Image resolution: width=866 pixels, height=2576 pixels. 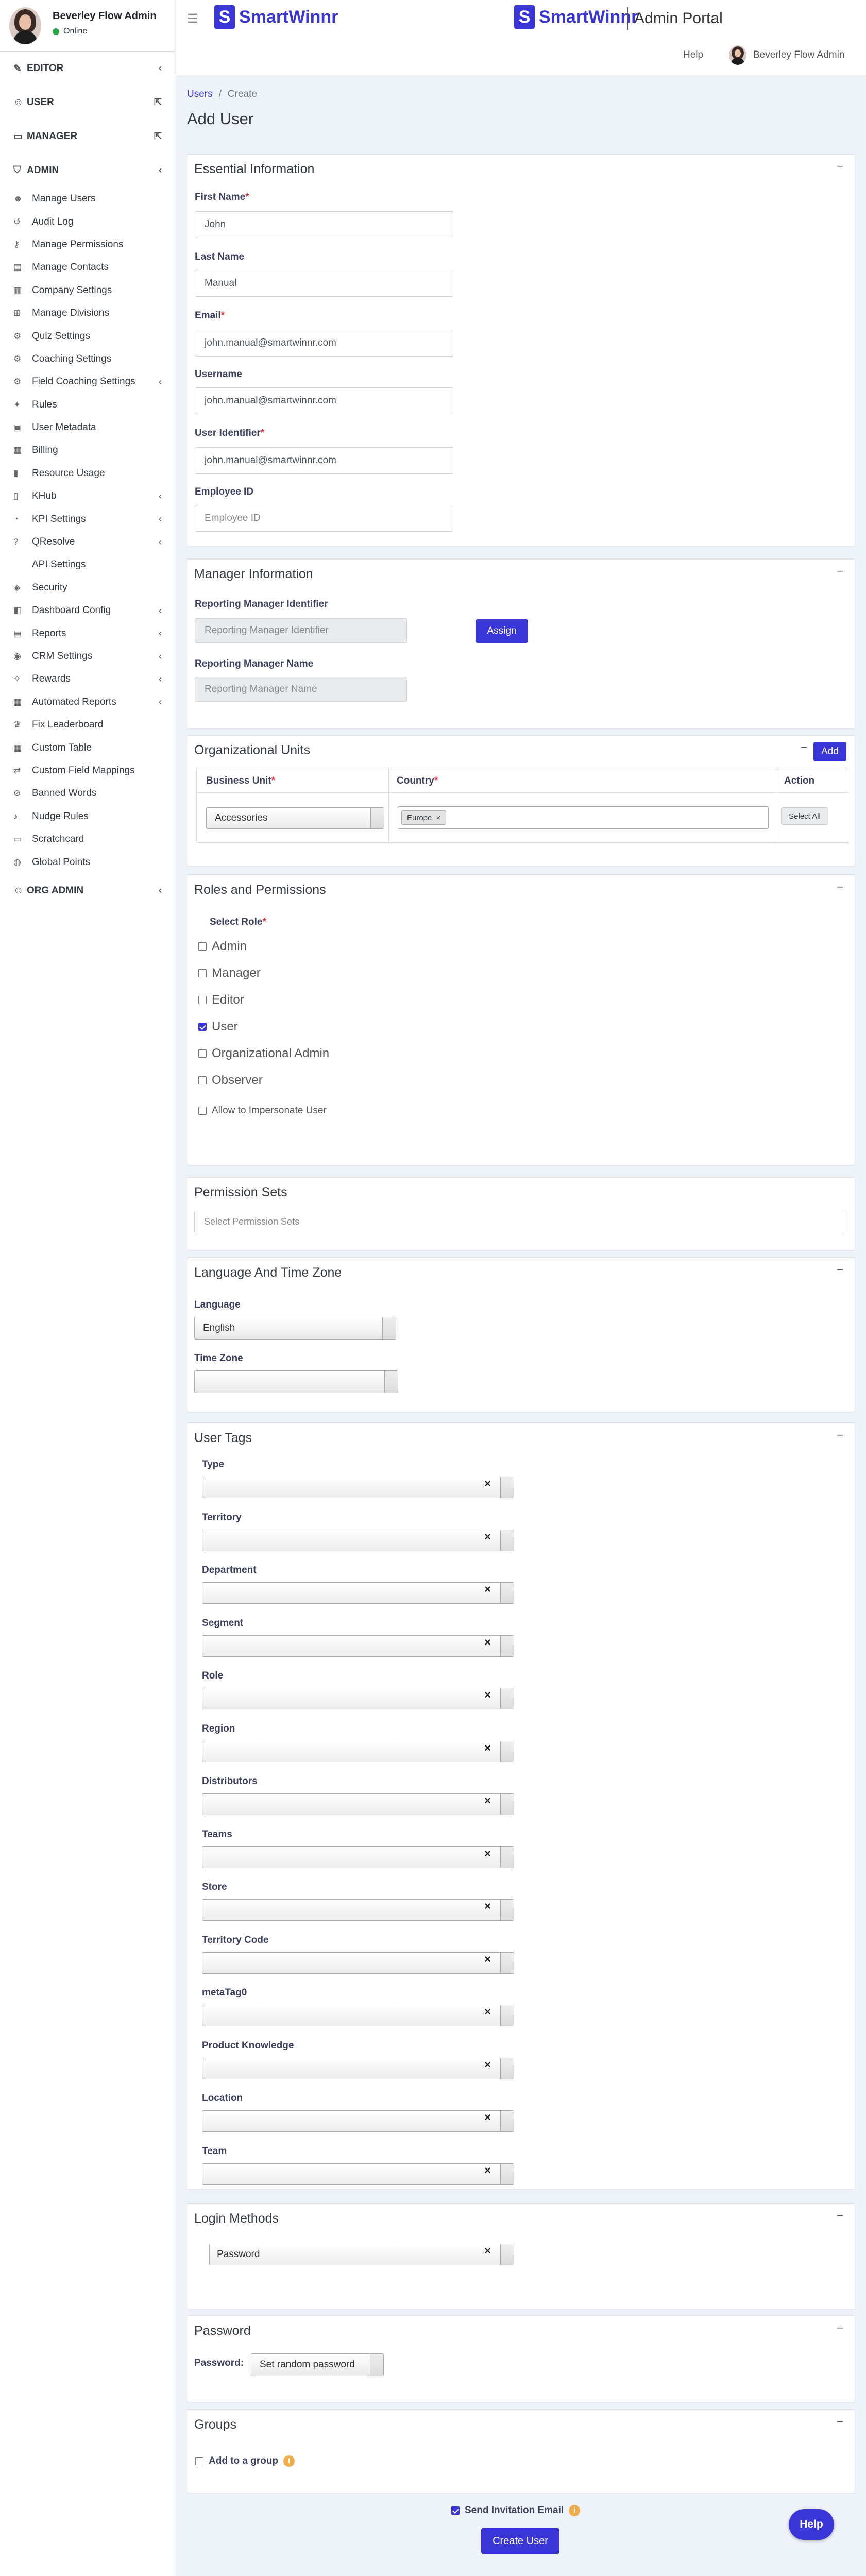 What do you see at coordinates (88, 171) in the screenshot?
I see `nav-section-admin: ⛉ ADMIN ‹` at bounding box center [88, 171].